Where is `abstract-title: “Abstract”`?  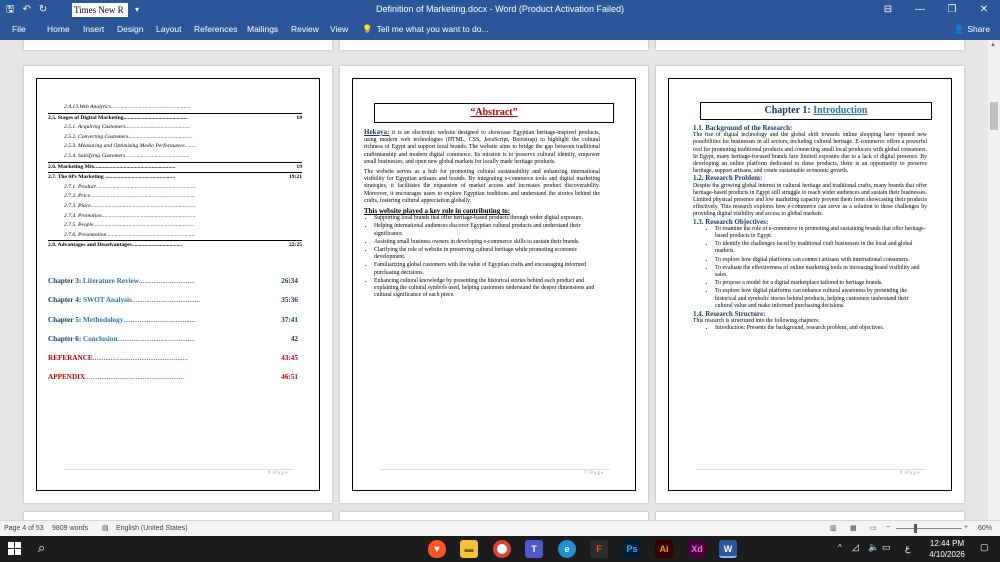 abstract-title: “Abstract” is located at coordinates (494, 113).